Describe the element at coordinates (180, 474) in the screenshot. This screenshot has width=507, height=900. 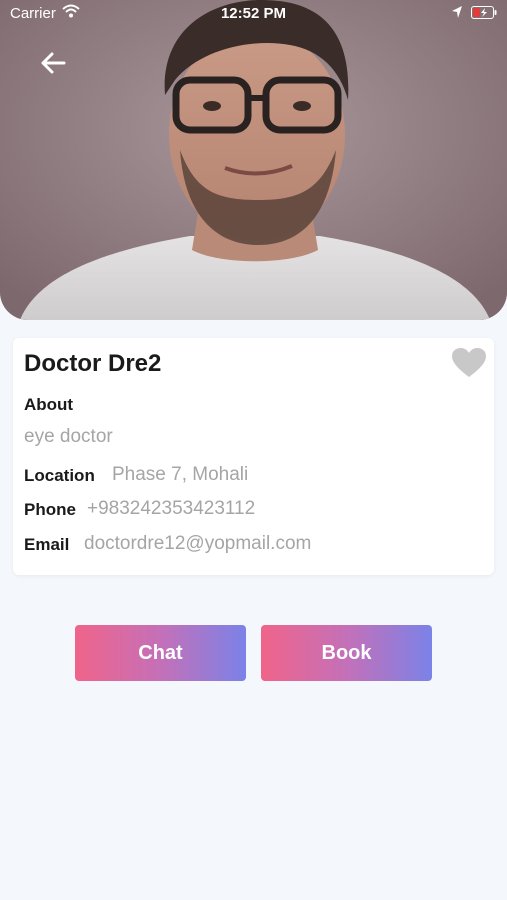
I see `location-value: Phase 7, Mohali` at that location.